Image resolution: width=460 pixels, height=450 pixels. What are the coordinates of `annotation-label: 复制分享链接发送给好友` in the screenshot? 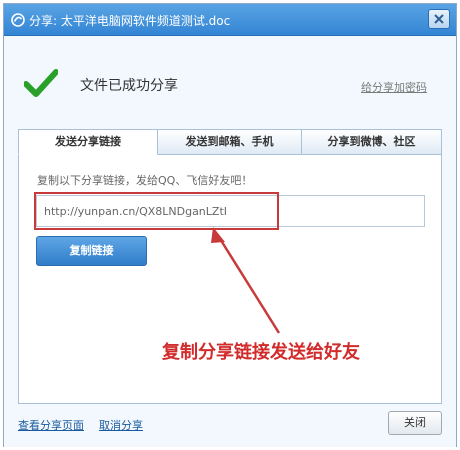 It's located at (261, 352).